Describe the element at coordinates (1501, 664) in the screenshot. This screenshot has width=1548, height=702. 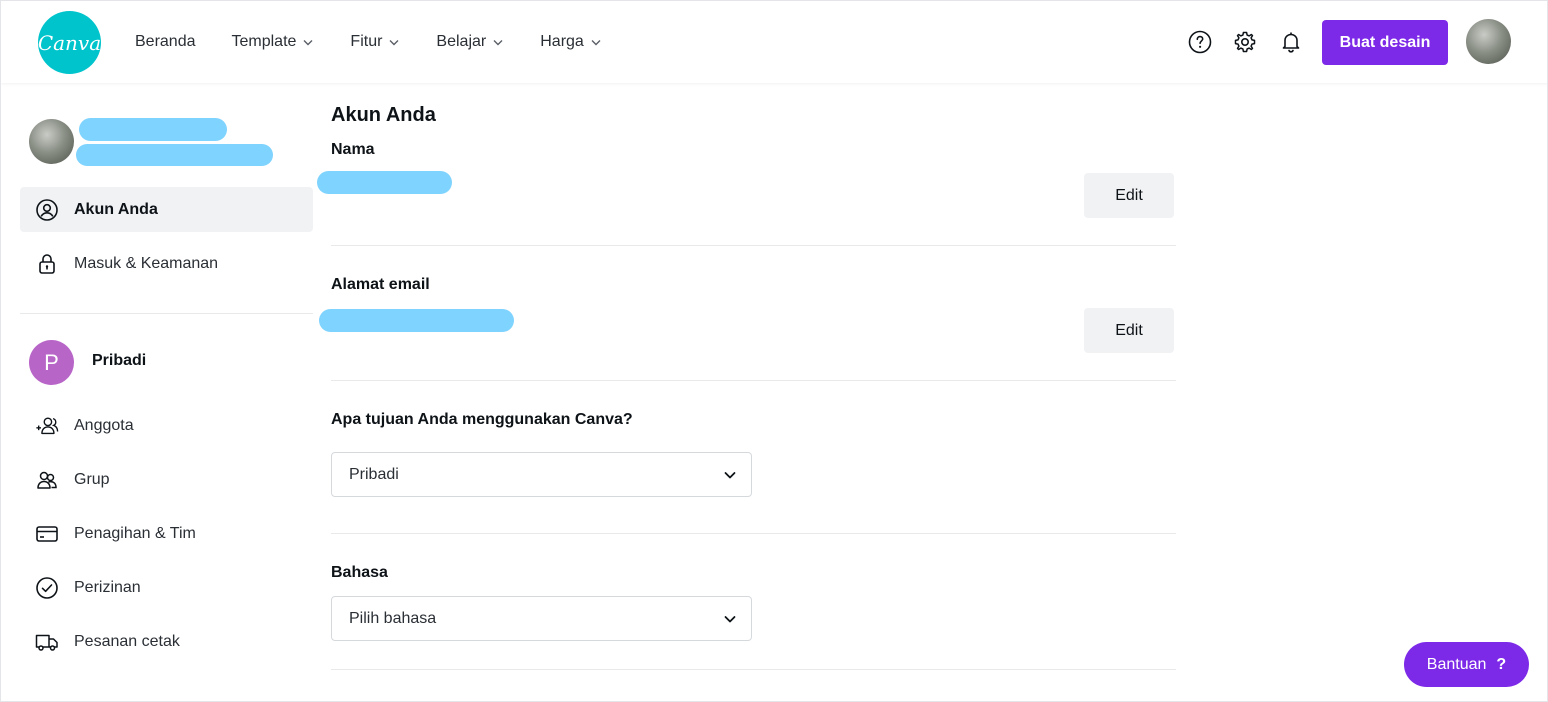
I see `question-icon: ?` at that location.